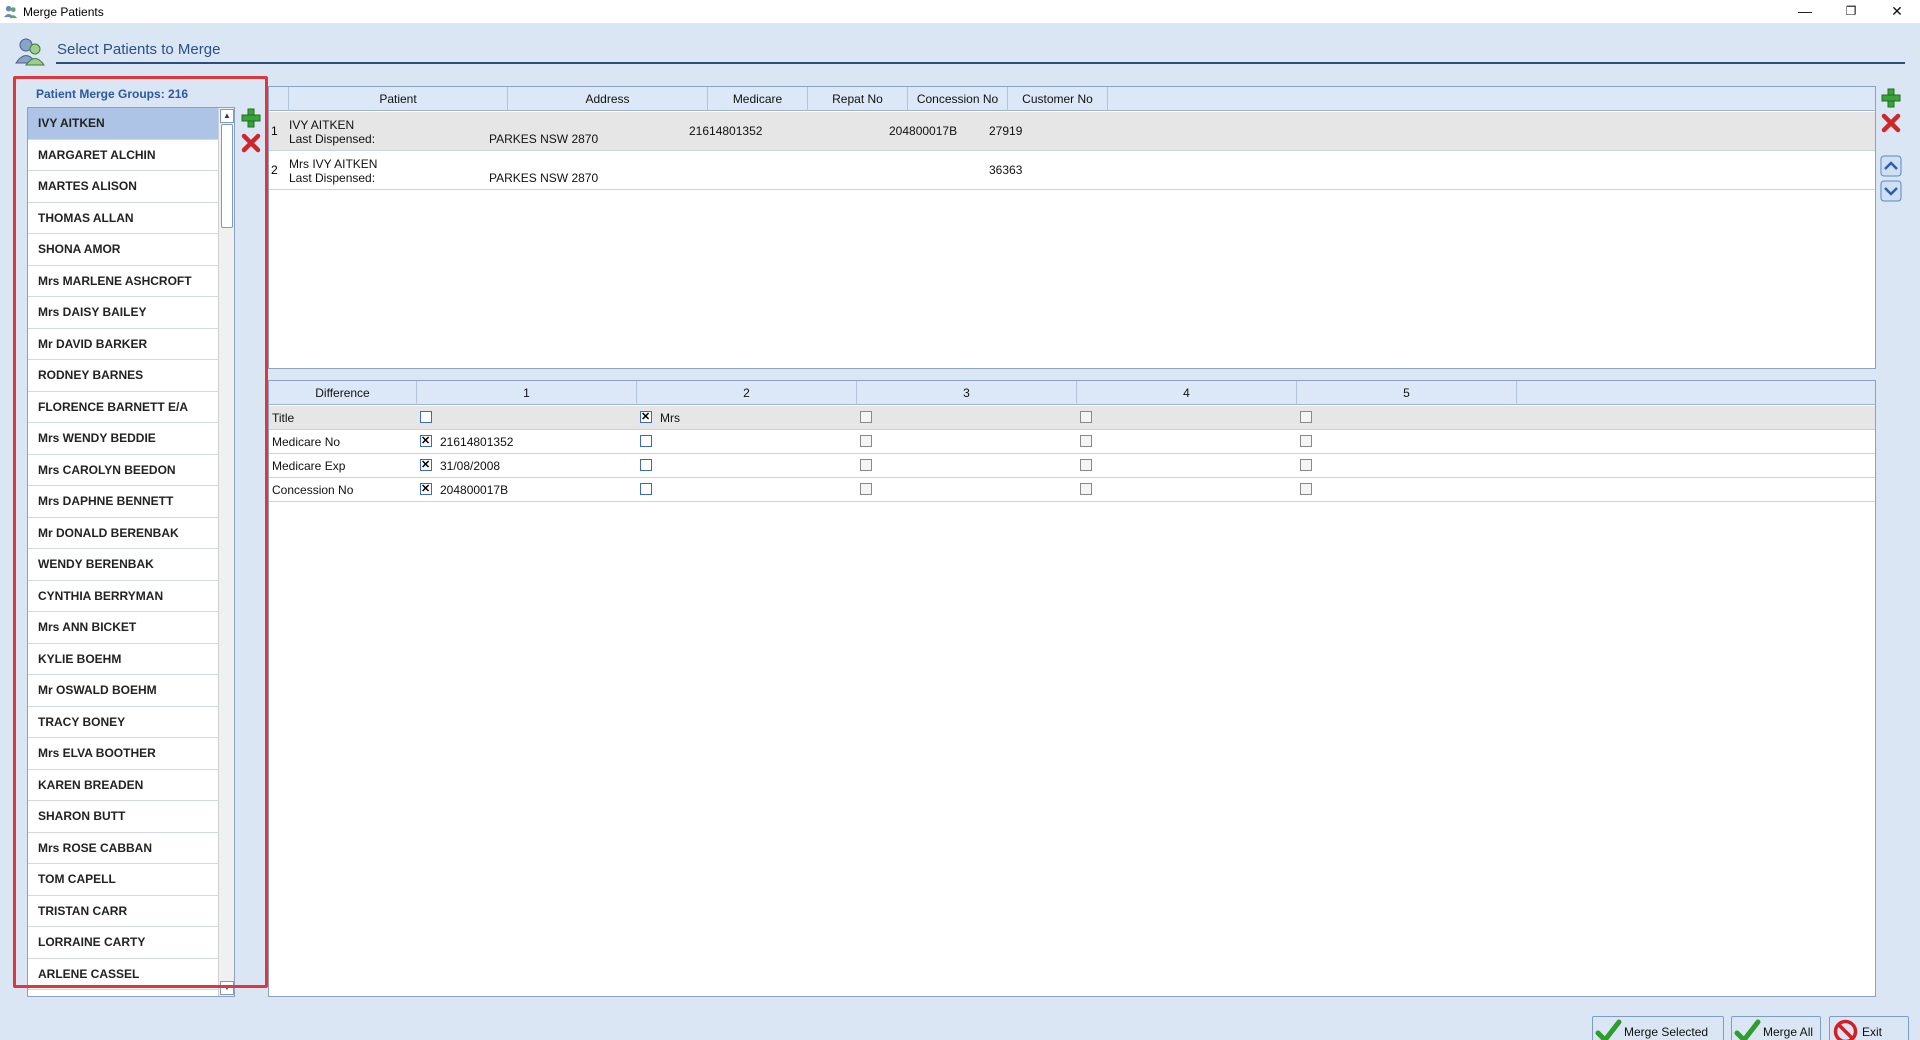 Image resolution: width=1920 pixels, height=1040 pixels. Describe the element at coordinates (1788, 1032) in the screenshot. I see `merge-all-label: Merge All` at that location.